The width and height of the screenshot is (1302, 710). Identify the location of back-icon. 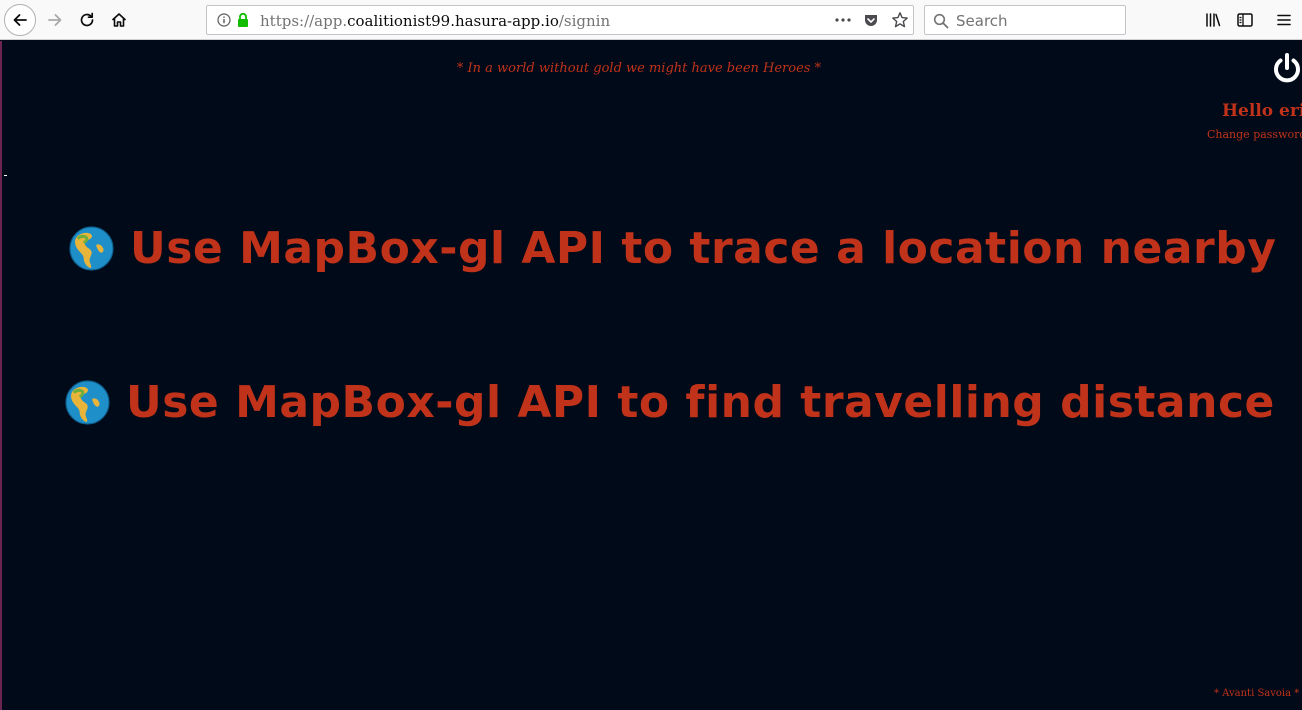
(20, 20).